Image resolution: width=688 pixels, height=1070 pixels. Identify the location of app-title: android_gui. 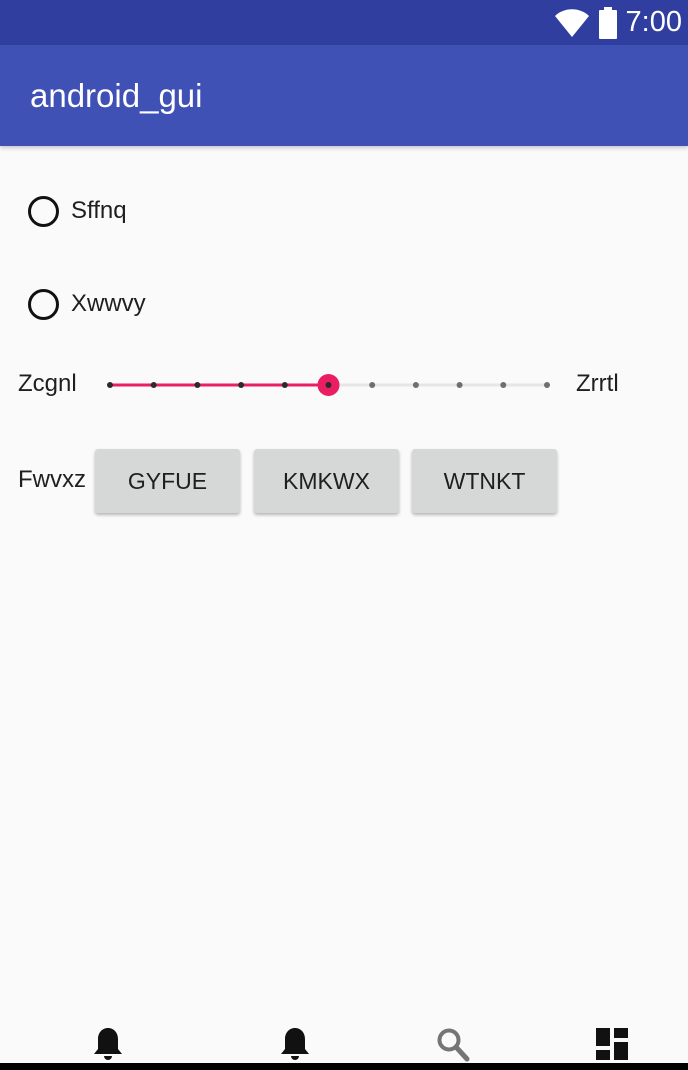
(116, 95).